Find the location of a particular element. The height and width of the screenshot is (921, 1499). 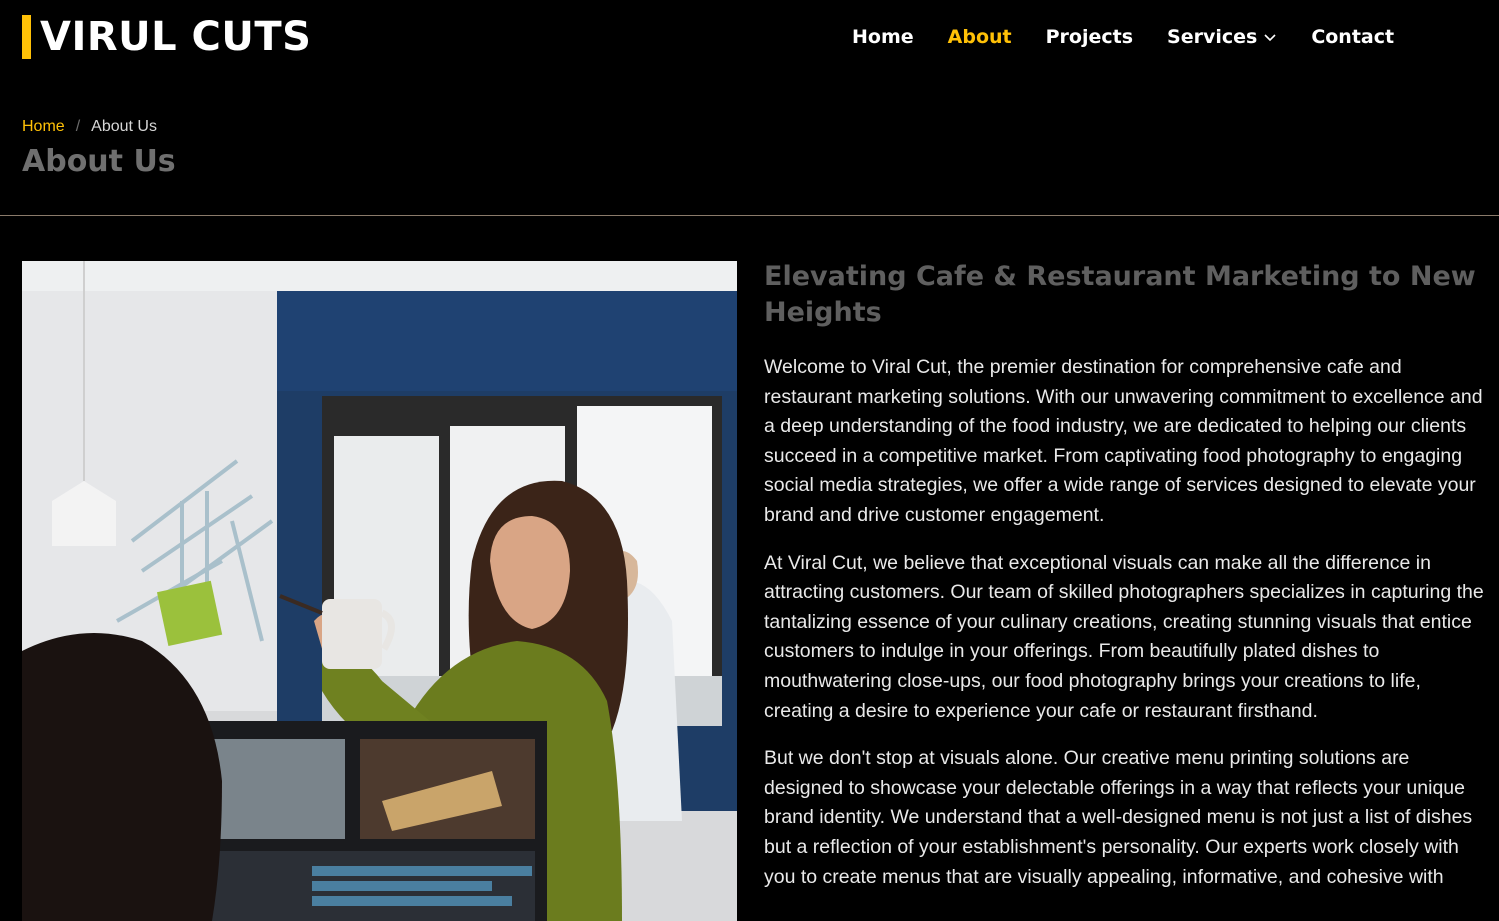

logo-accent-bar is located at coordinates (26, 37).